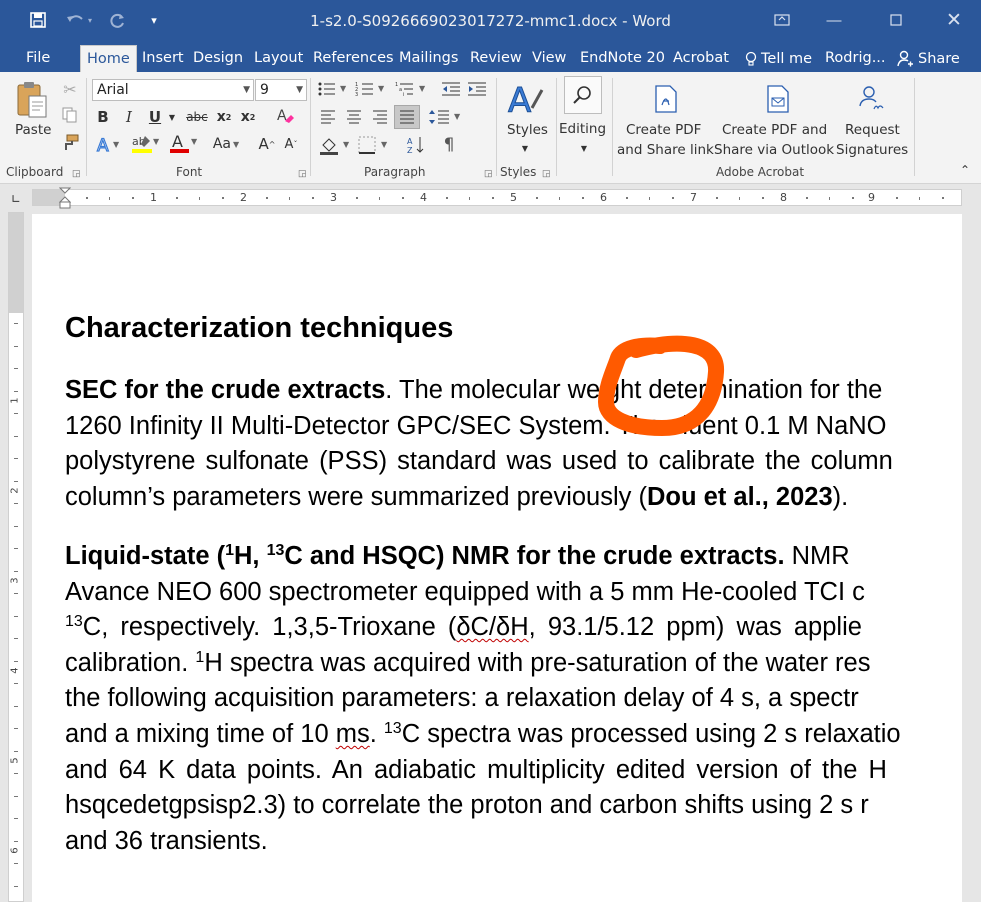 This screenshot has height=902, width=981. What do you see at coordinates (546, 173) in the screenshot?
I see `styles-launcher-icon: ◲` at bounding box center [546, 173].